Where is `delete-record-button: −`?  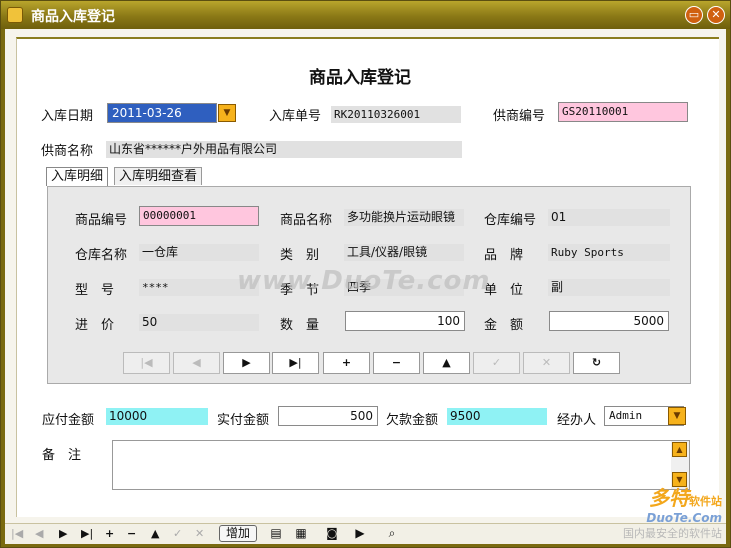 delete-record-button: − is located at coordinates (396, 363).